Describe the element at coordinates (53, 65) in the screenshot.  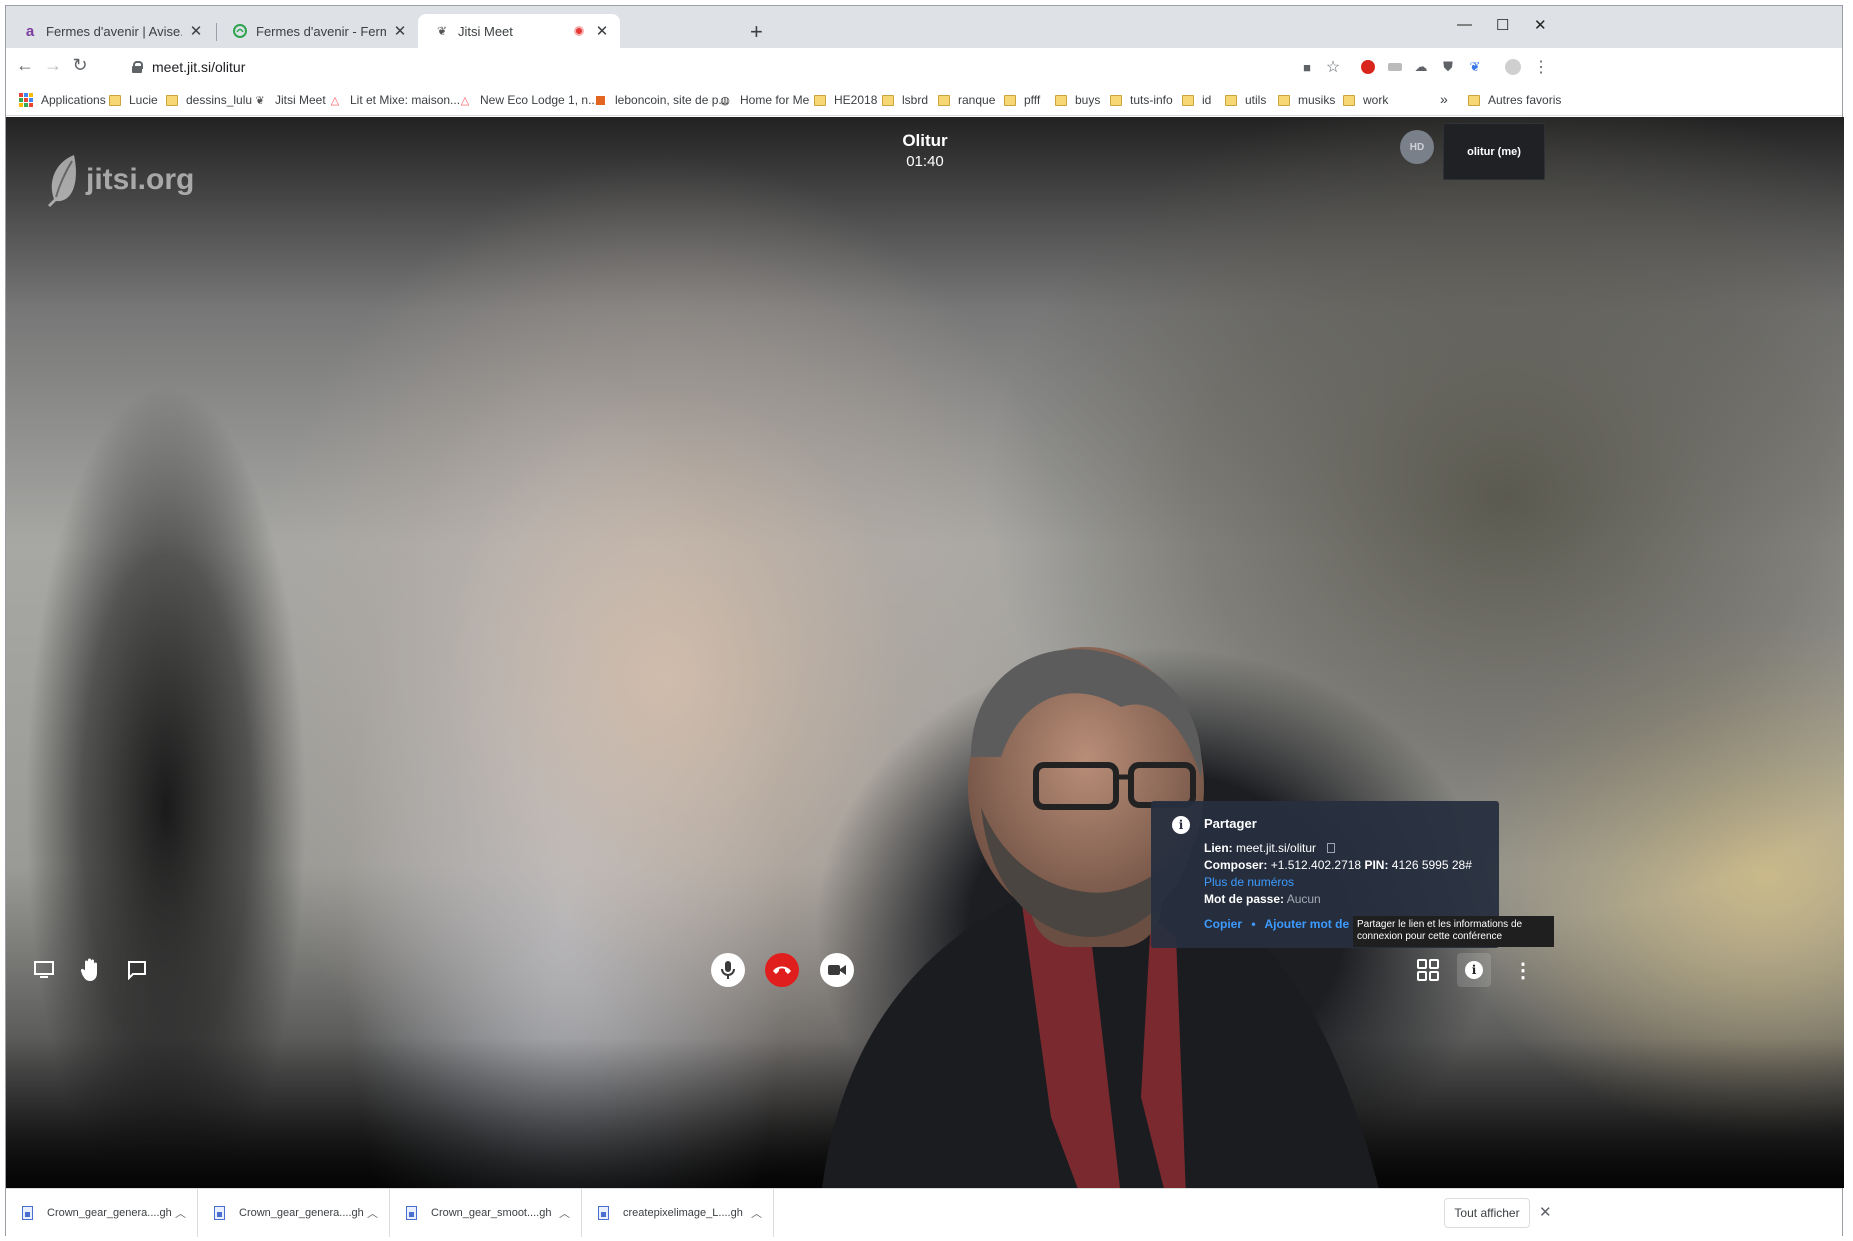
I see `forward-arrow-icon: →` at that location.